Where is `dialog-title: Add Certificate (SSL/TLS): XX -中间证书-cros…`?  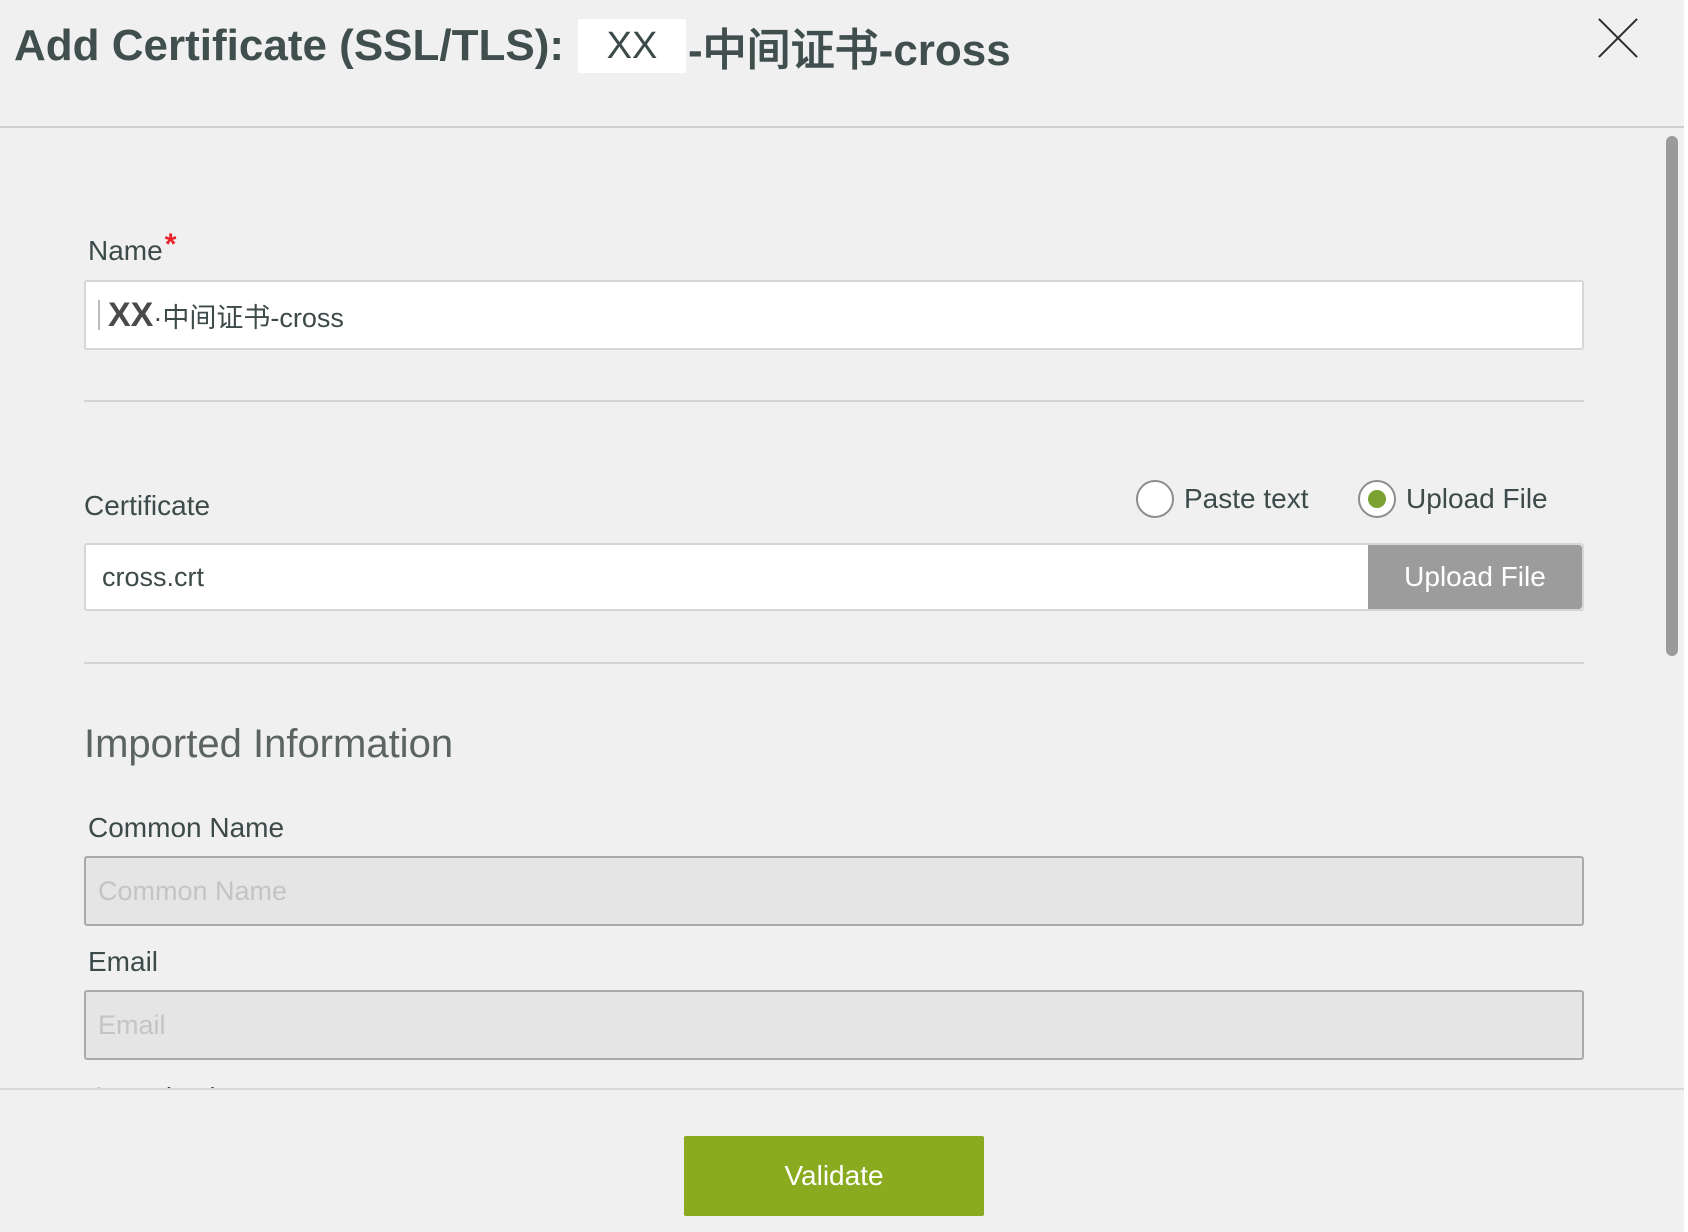 dialog-title: Add Certificate (SSL/TLS): XX -中间证书-cros… is located at coordinates (512, 46).